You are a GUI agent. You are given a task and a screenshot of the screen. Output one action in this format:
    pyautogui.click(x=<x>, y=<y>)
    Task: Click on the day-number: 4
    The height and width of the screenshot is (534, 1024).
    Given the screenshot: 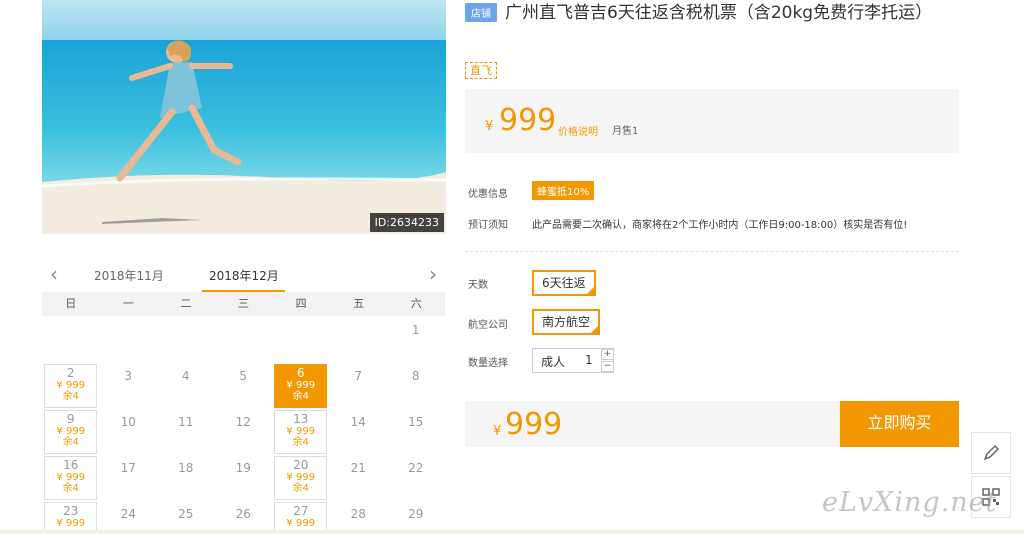 What is the action you would take?
    pyautogui.click(x=185, y=376)
    